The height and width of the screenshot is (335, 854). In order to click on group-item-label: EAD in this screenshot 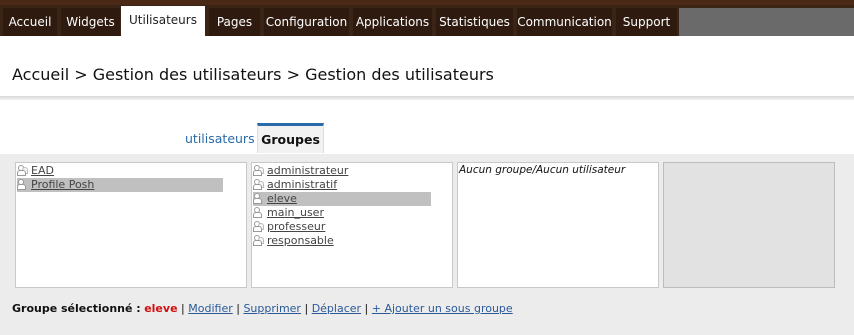, I will do `click(42, 170)`.